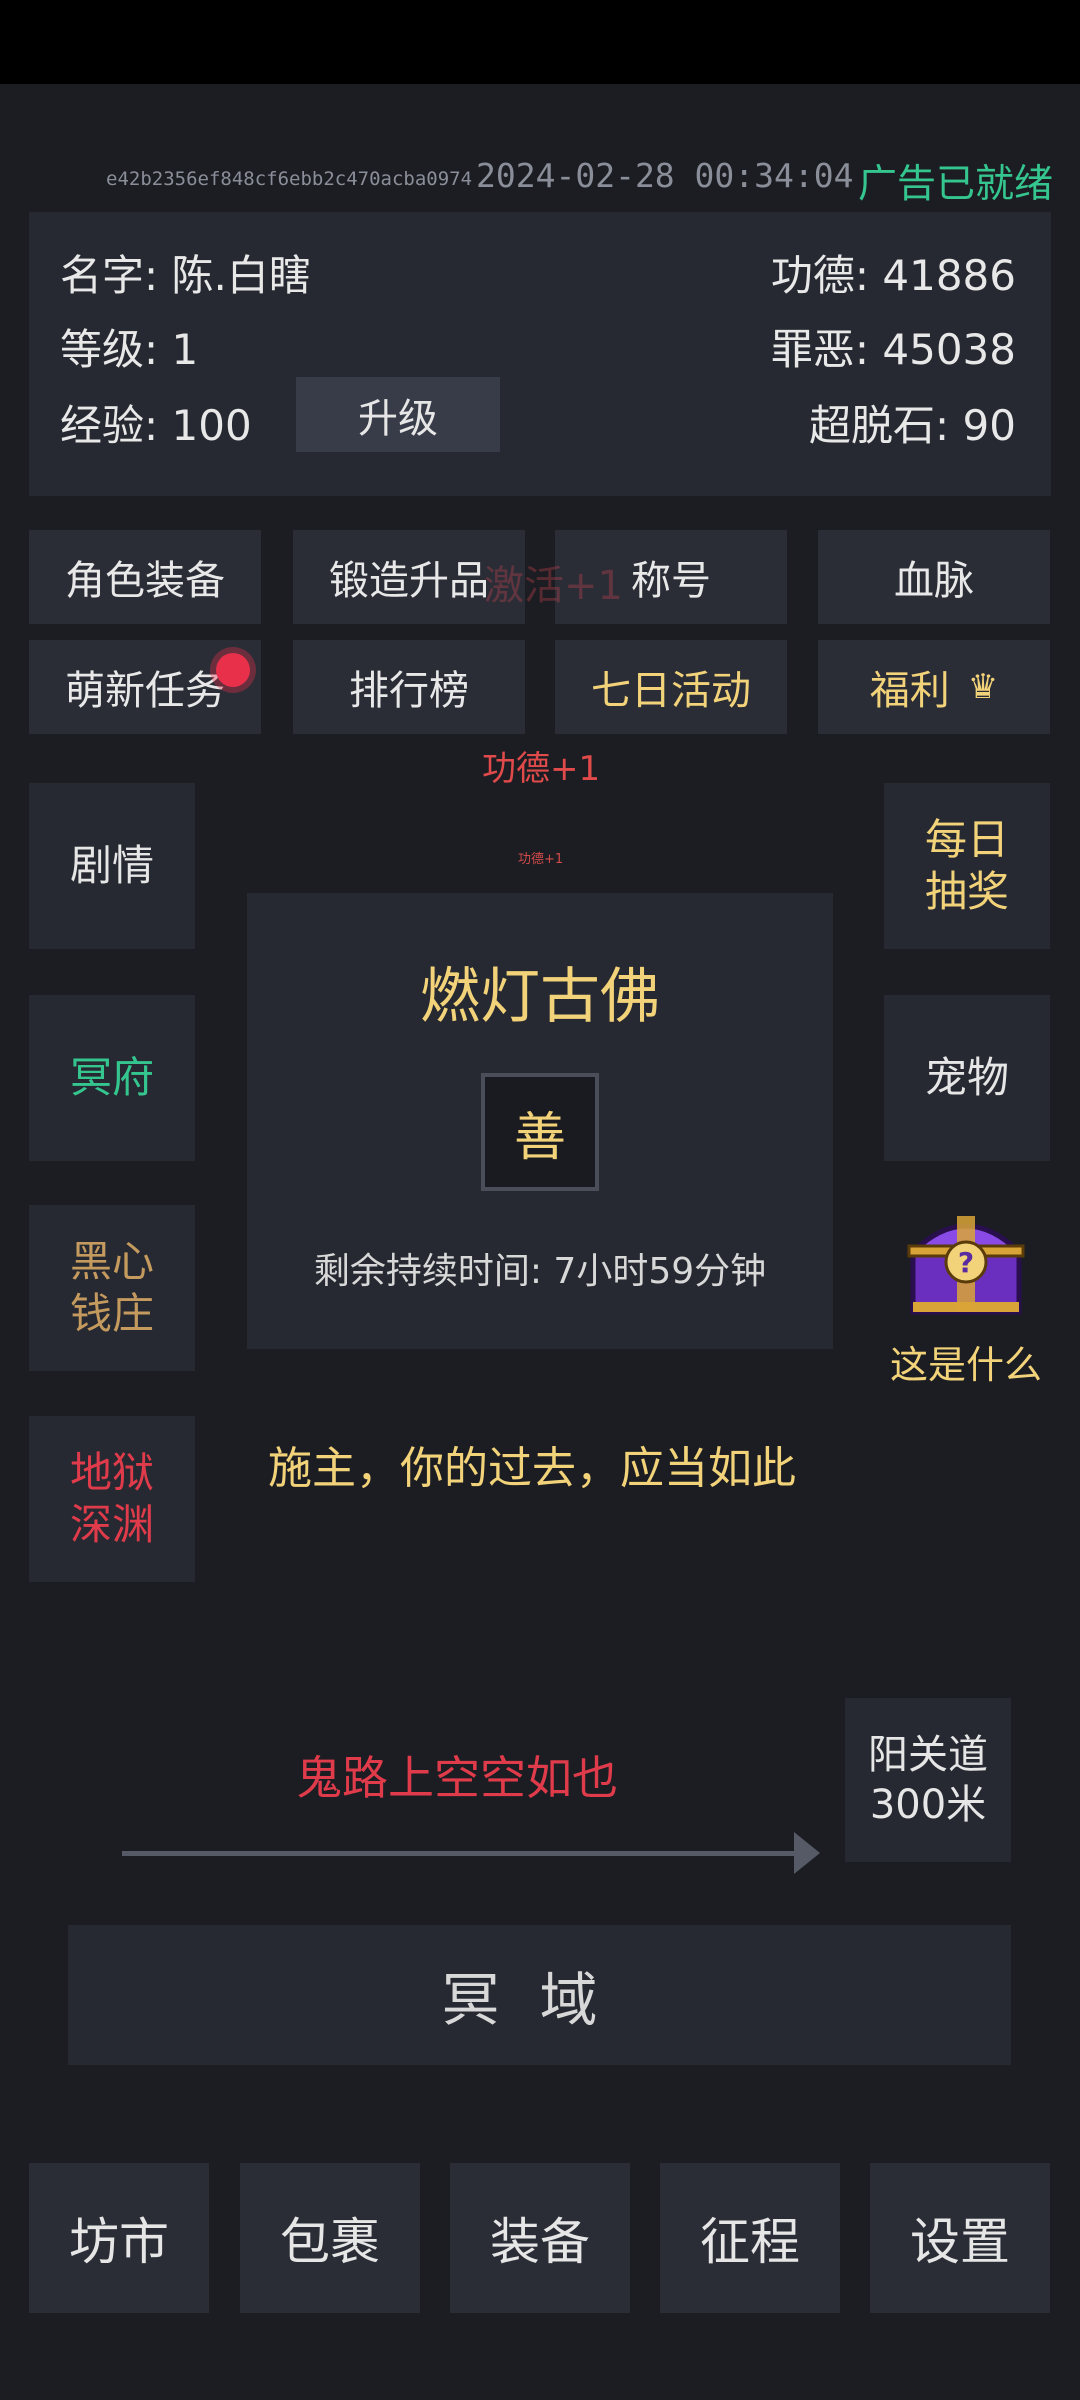 This screenshot has width=1080, height=2400. Describe the element at coordinates (541, 769) in the screenshot. I see `merit-float: 功德+1` at that location.